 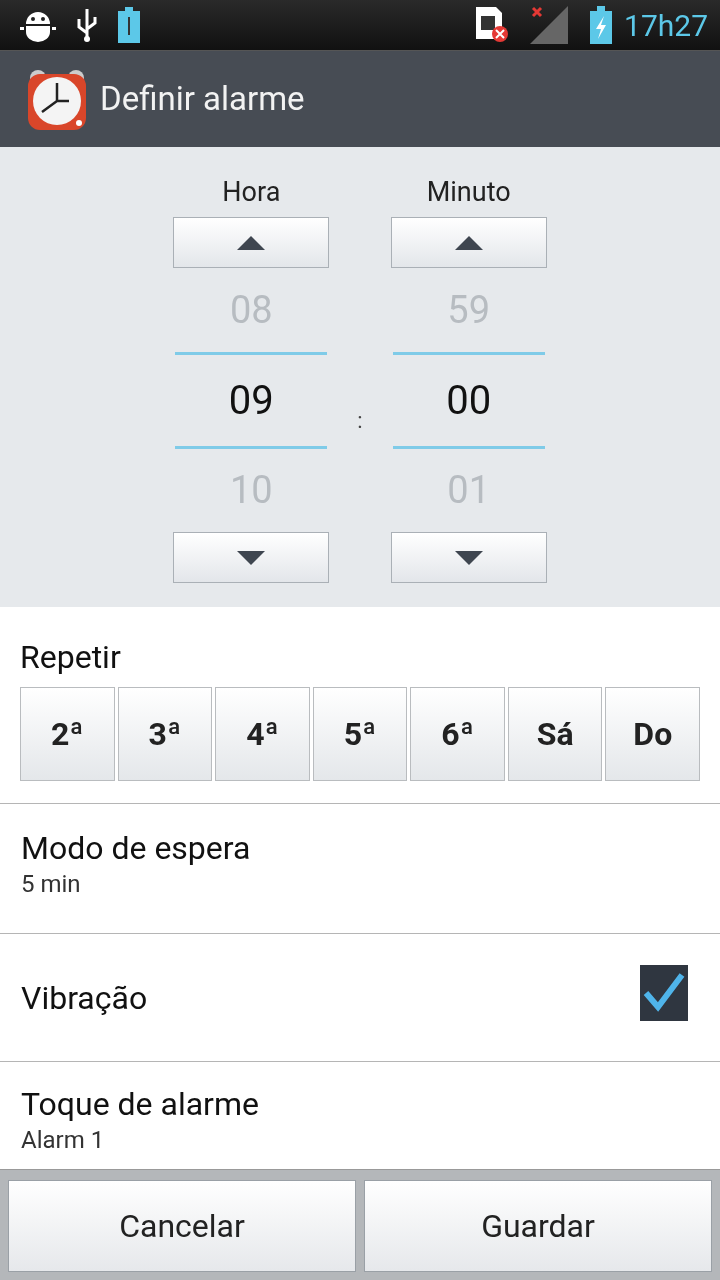 What do you see at coordinates (202, 99) in the screenshot?
I see `window-title: Definir alarme` at bounding box center [202, 99].